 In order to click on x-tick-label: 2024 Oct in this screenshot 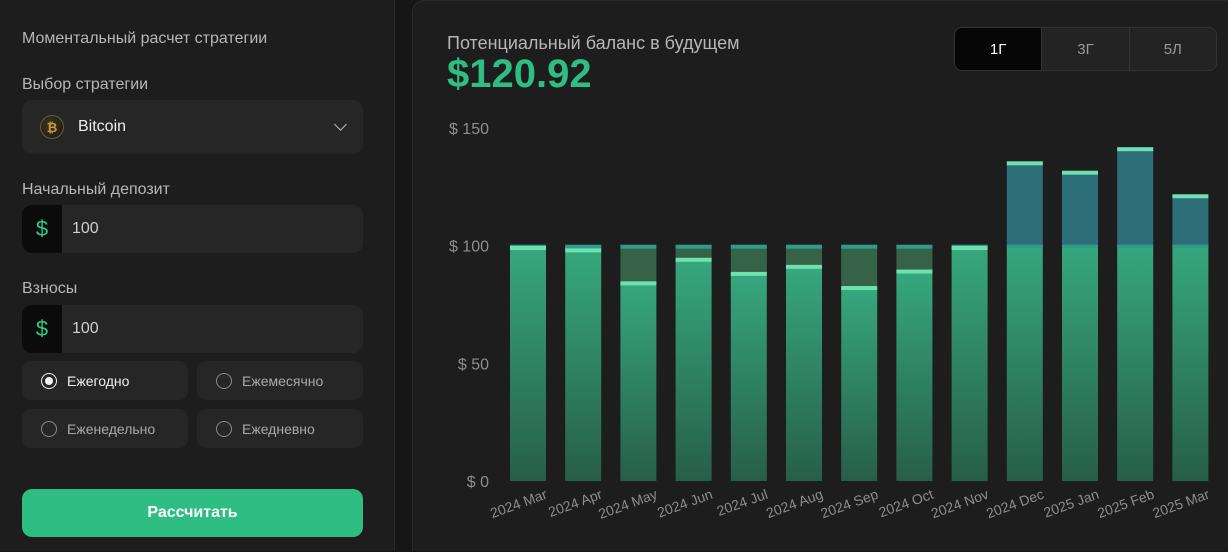, I will do `click(906, 503)`.